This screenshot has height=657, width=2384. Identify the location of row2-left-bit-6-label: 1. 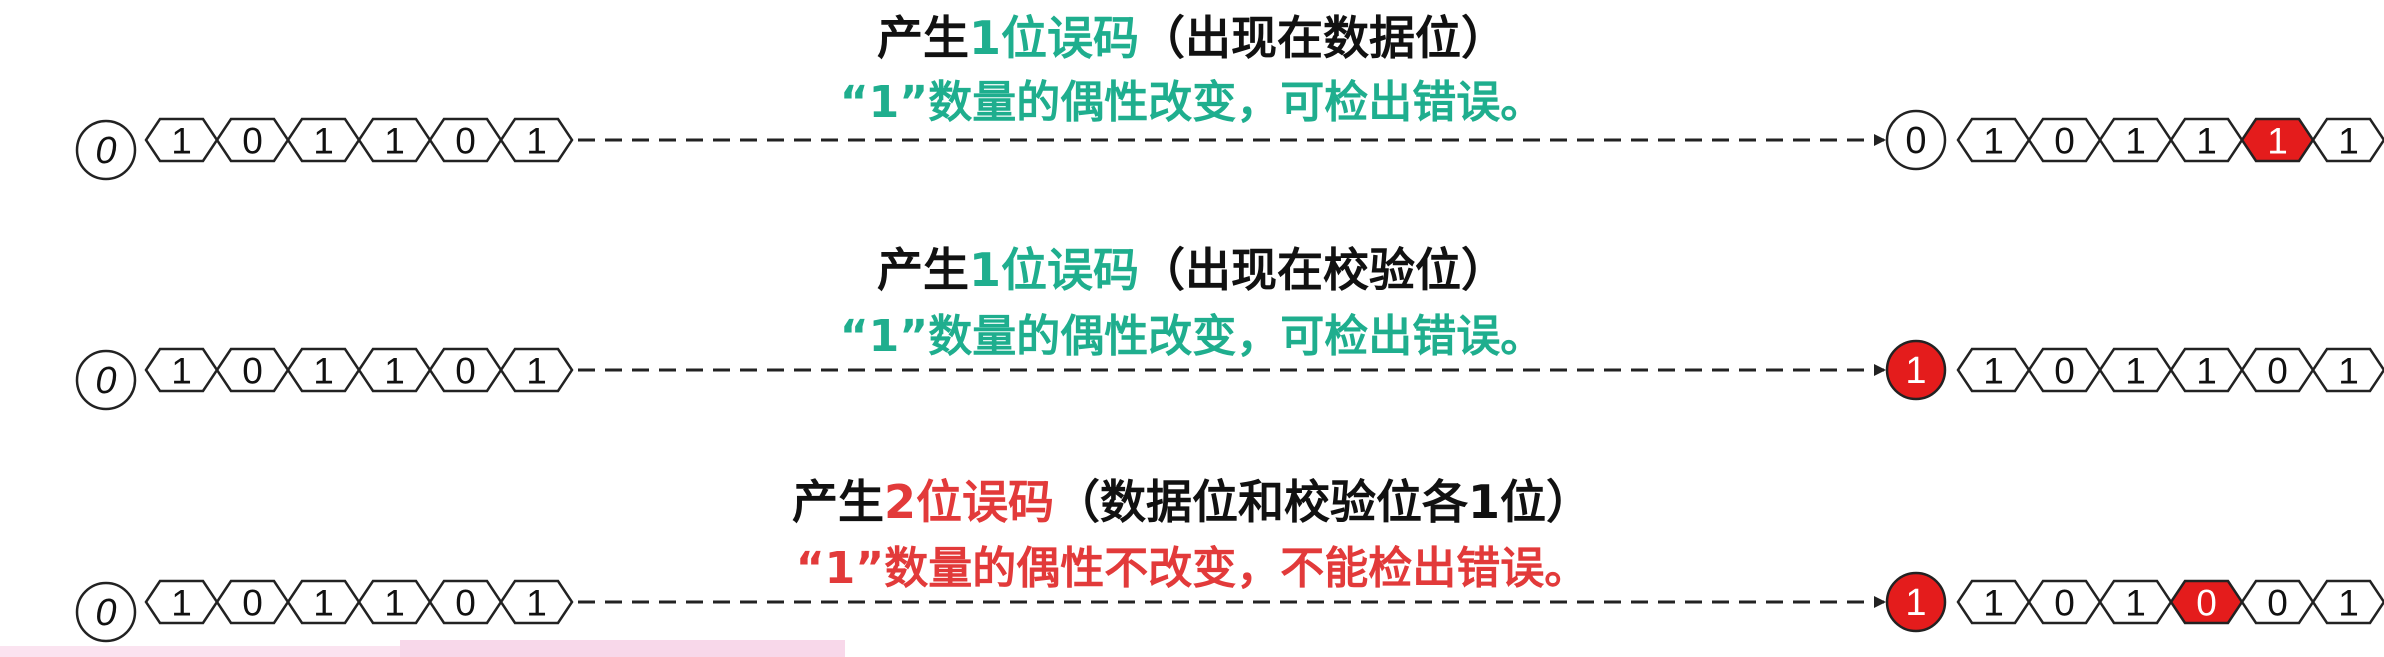
(536, 371).